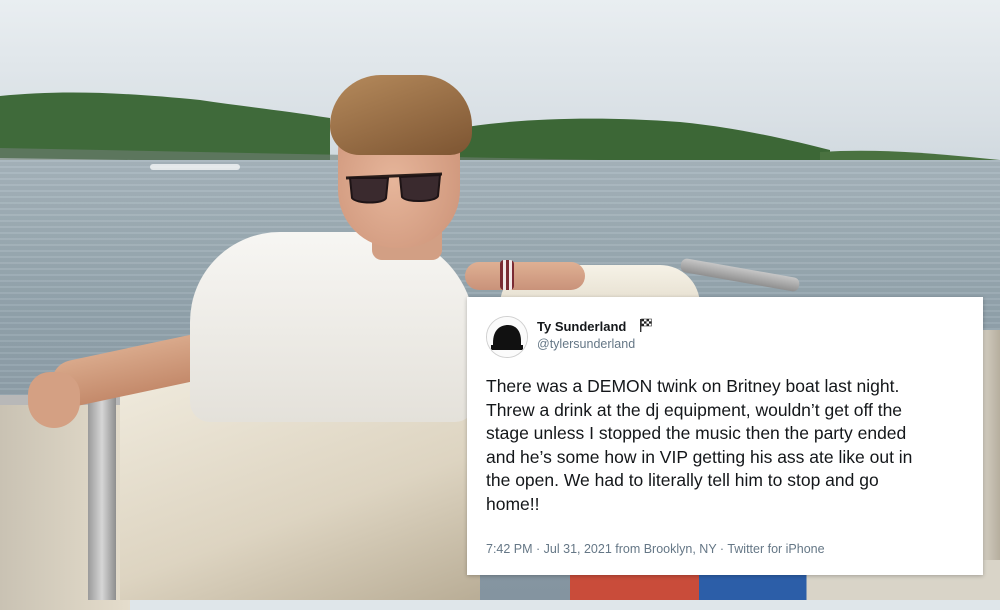 The image size is (1000, 610). Describe the element at coordinates (401, 115) in the screenshot. I see `person-hair` at that location.